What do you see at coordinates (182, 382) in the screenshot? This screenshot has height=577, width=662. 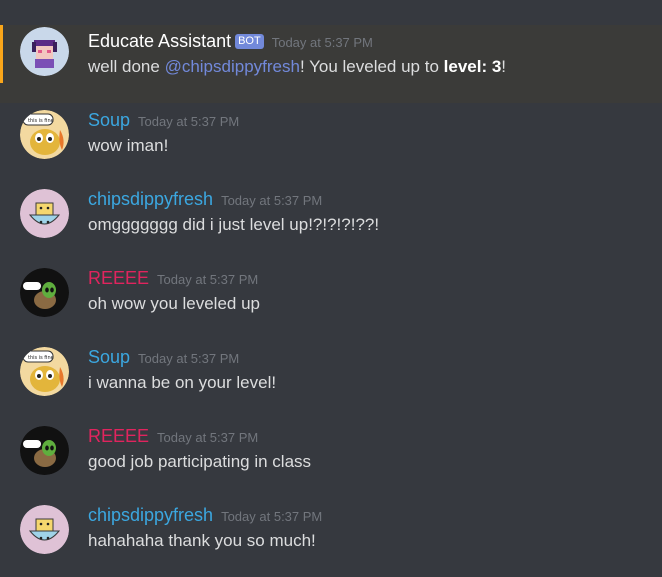 I see `message-content: i wanna be on your level!` at bounding box center [182, 382].